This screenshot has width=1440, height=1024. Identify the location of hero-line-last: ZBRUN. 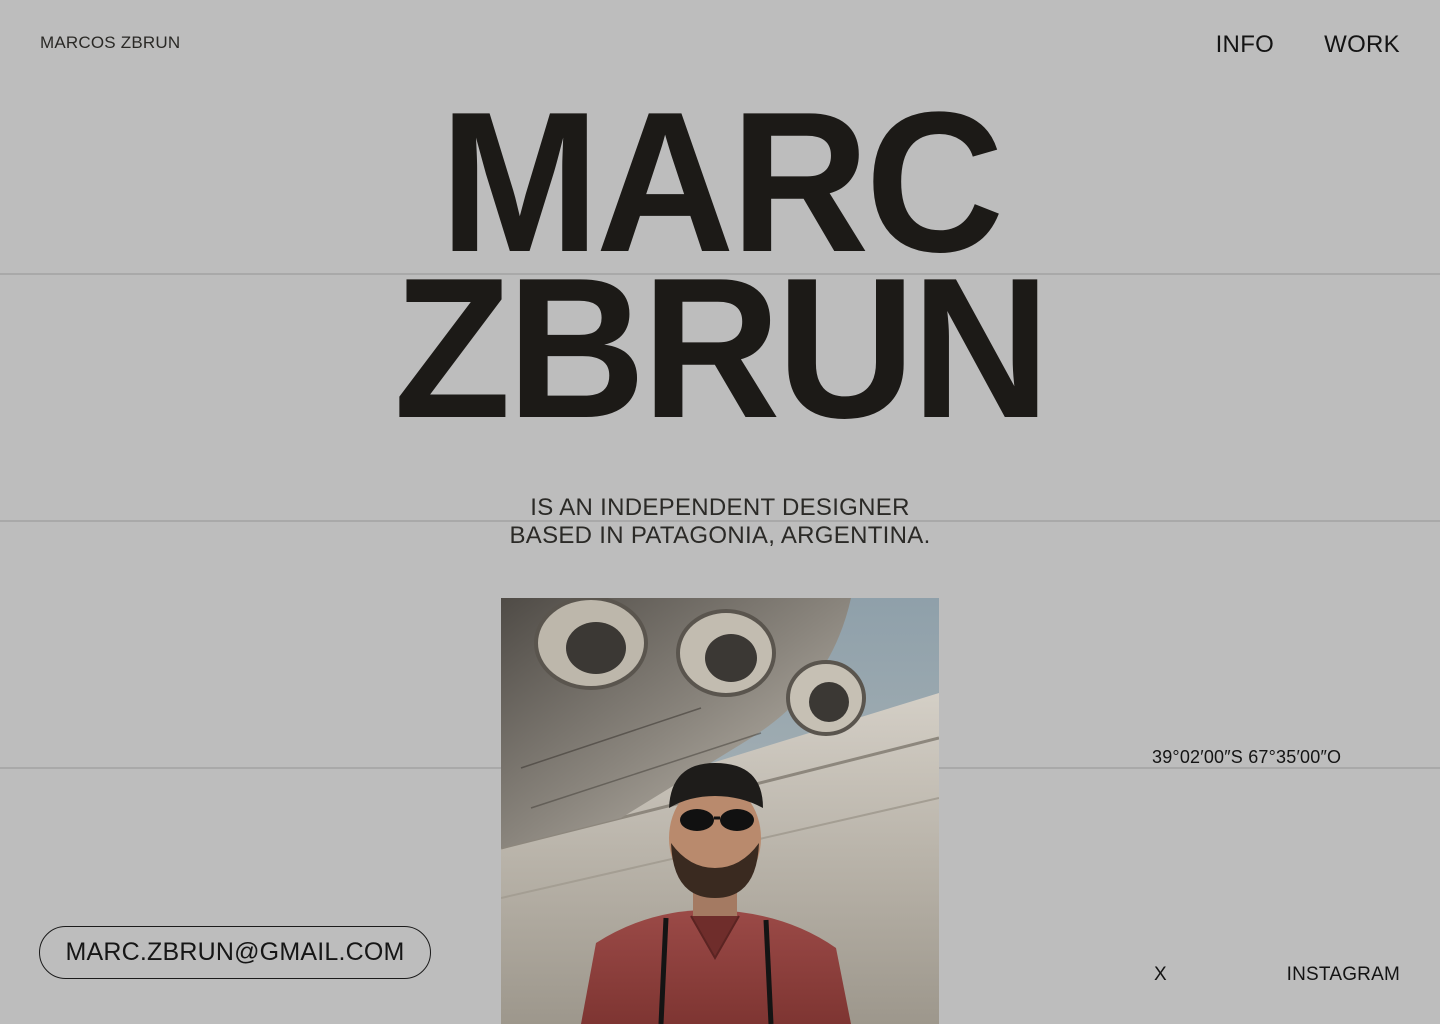
(722, 348).